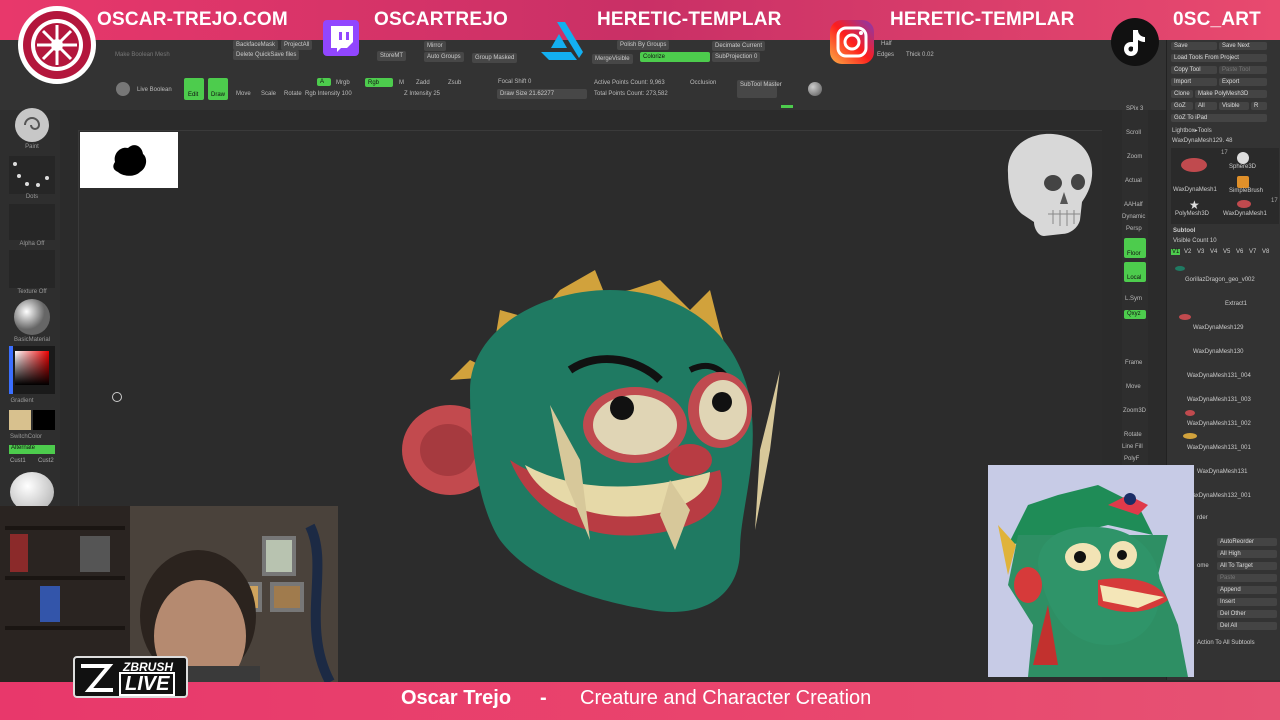  I want to click on scale-button: Scale, so click(268, 94).